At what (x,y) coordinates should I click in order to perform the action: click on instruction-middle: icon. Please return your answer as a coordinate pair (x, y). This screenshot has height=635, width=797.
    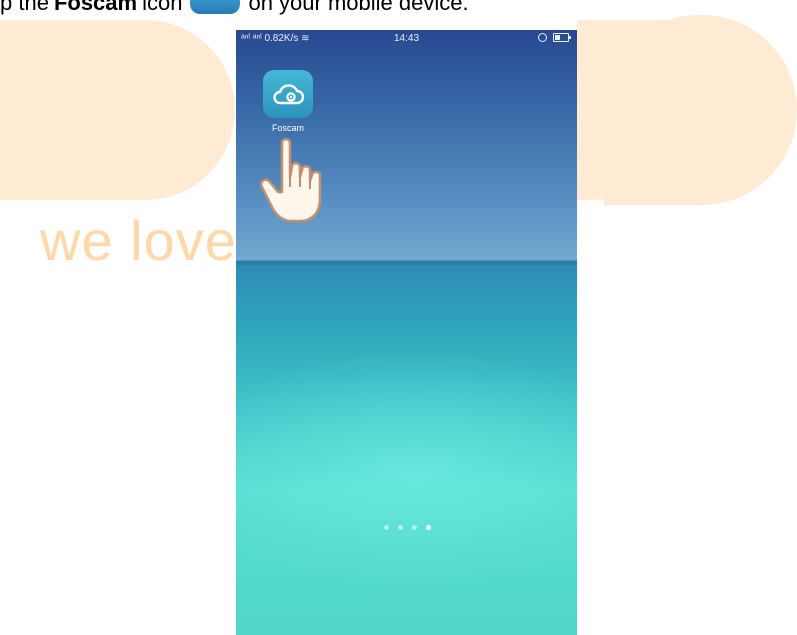
    Looking at the image, I should click on (162, 7).